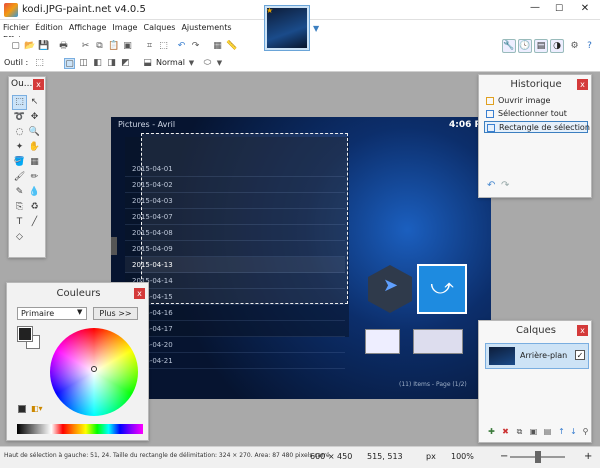 This screenshot has height=468, width=600. I want to click on antialias-icon: ⬭, so click(207, 63).